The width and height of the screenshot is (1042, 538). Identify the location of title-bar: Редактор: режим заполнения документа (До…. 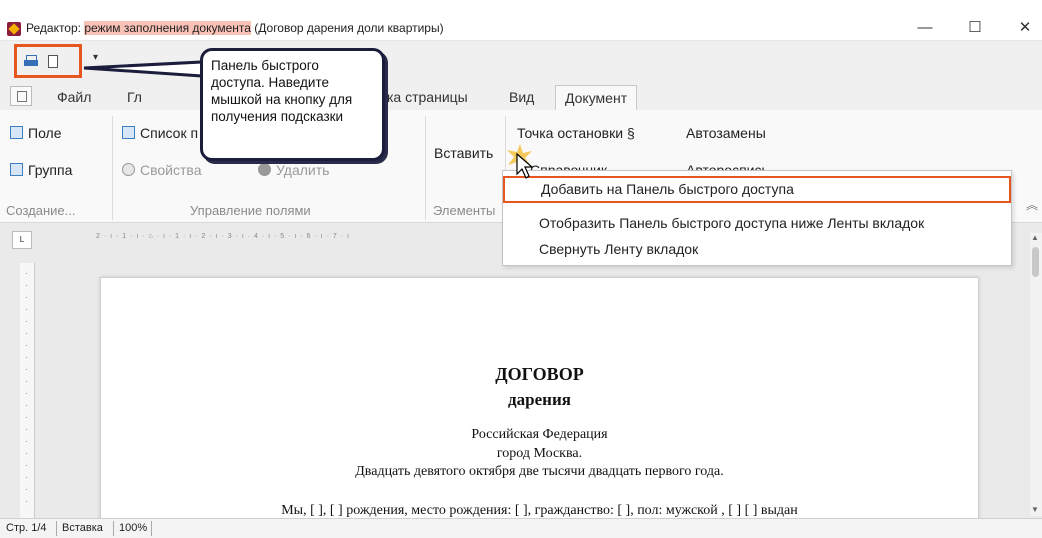
(521, 20).